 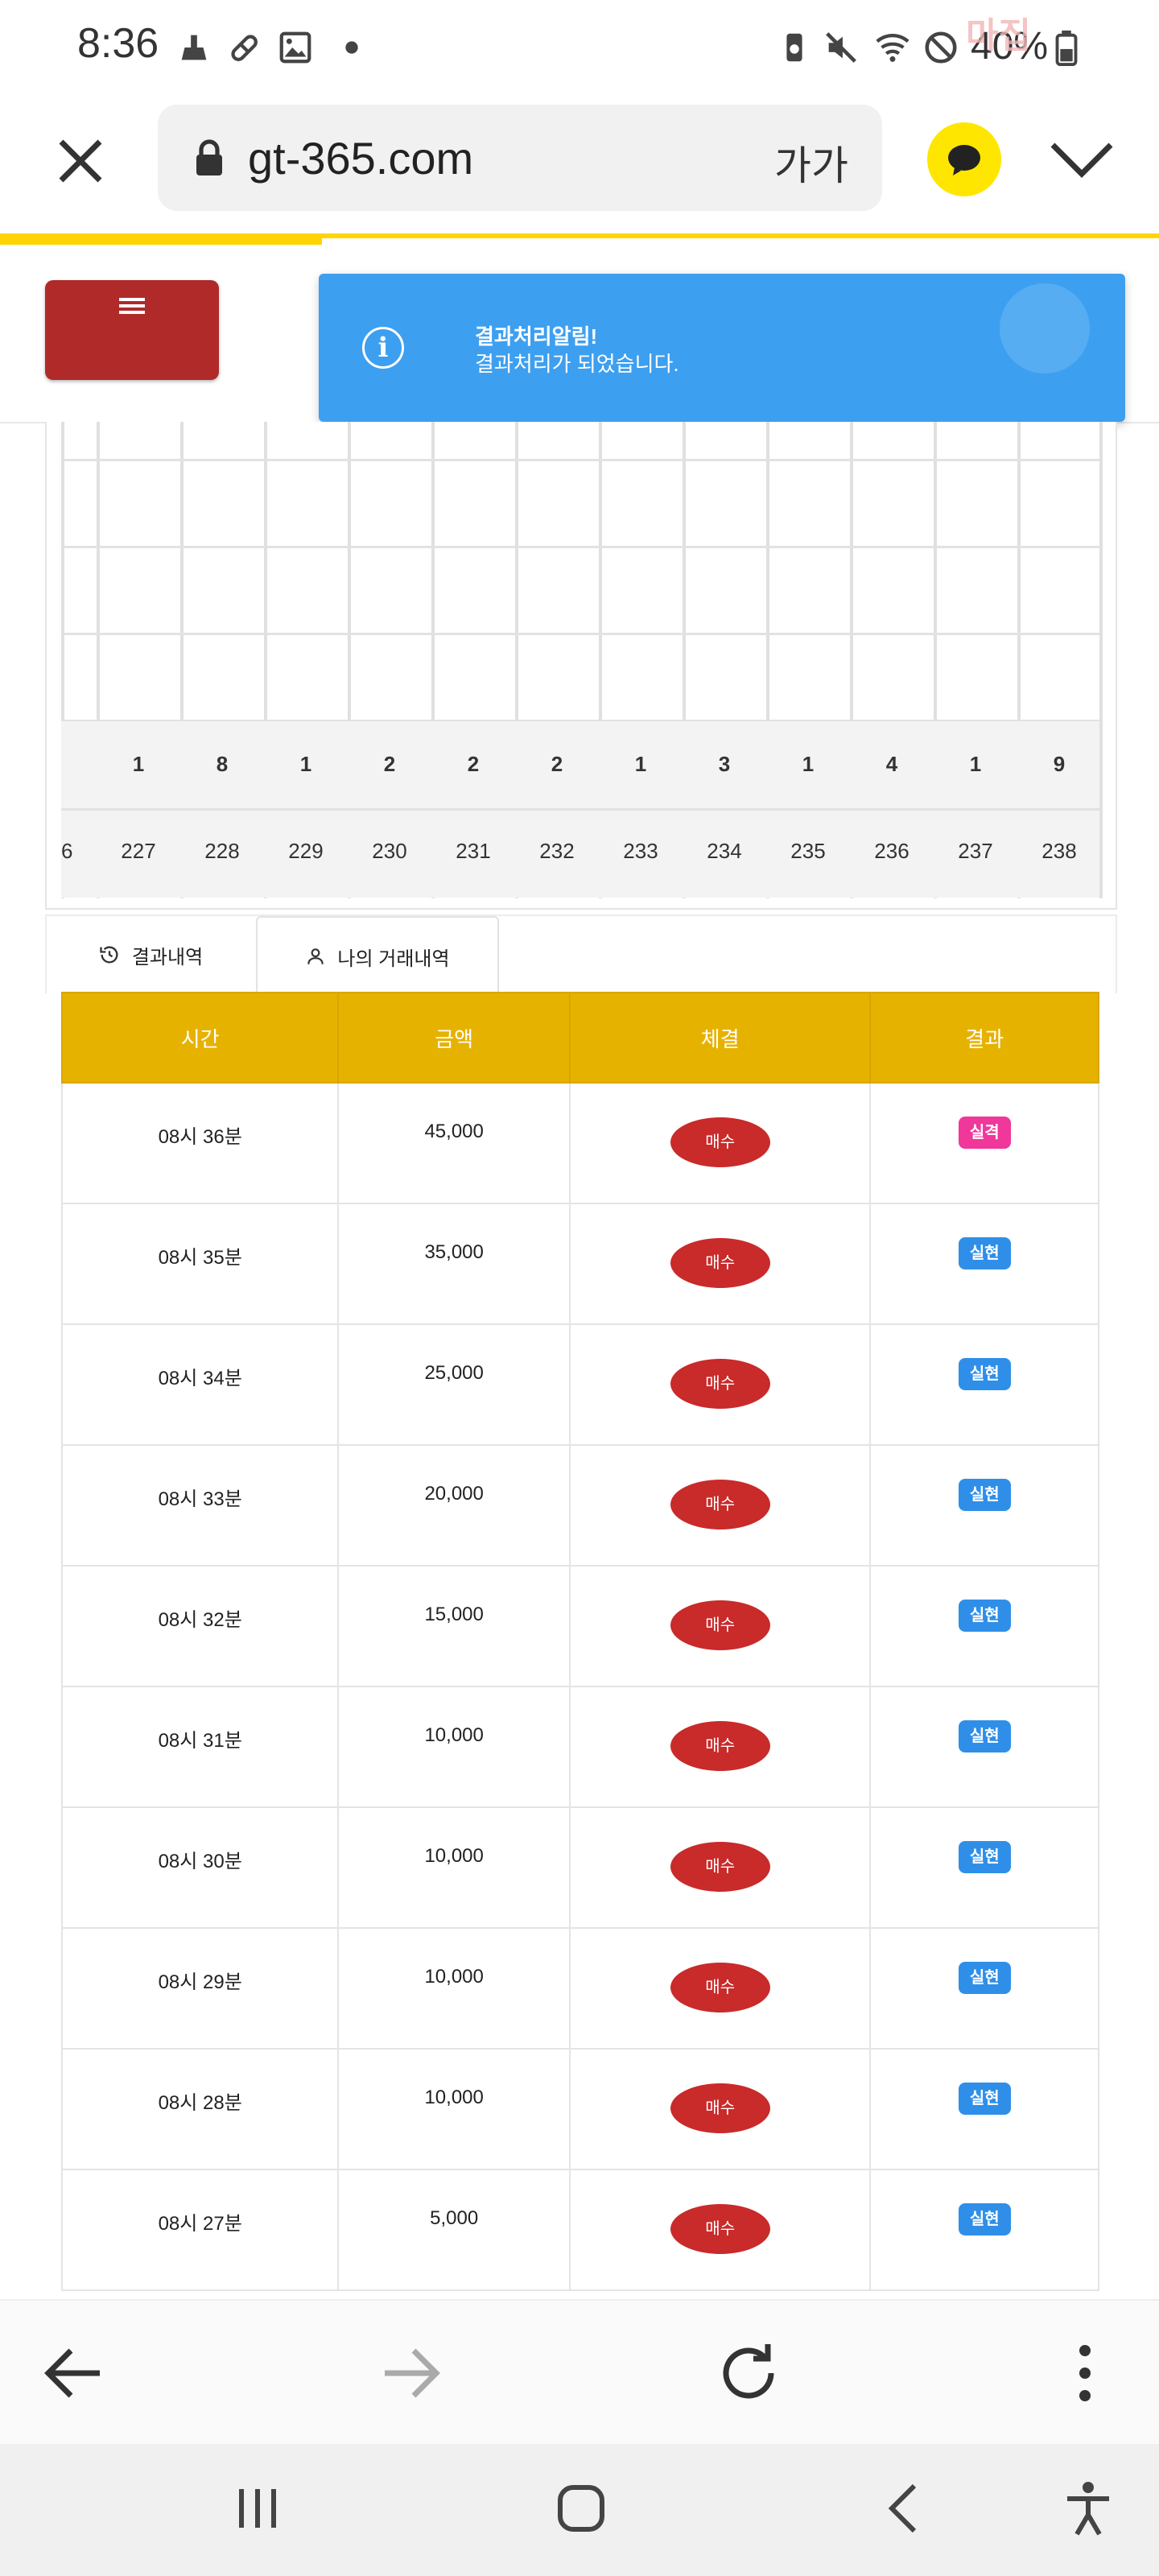 What do you see at coordinates (892, 48) in the screenshot?
I see `wifi-icon` at bounding box center [892, 48].